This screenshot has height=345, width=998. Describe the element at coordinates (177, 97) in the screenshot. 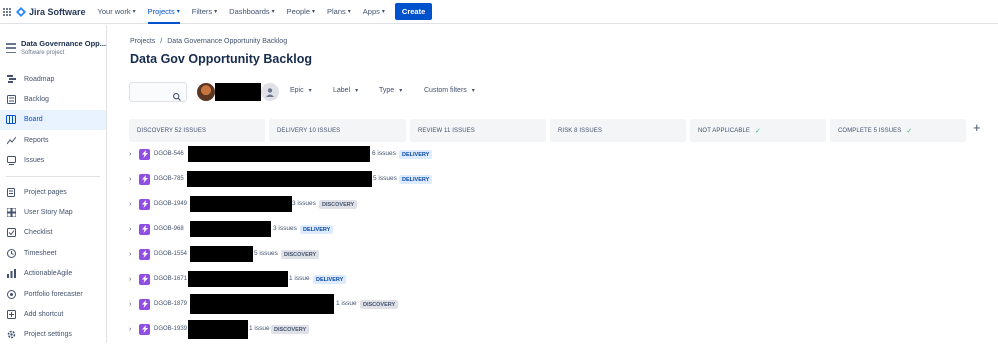

I see `search-icon` at that location.